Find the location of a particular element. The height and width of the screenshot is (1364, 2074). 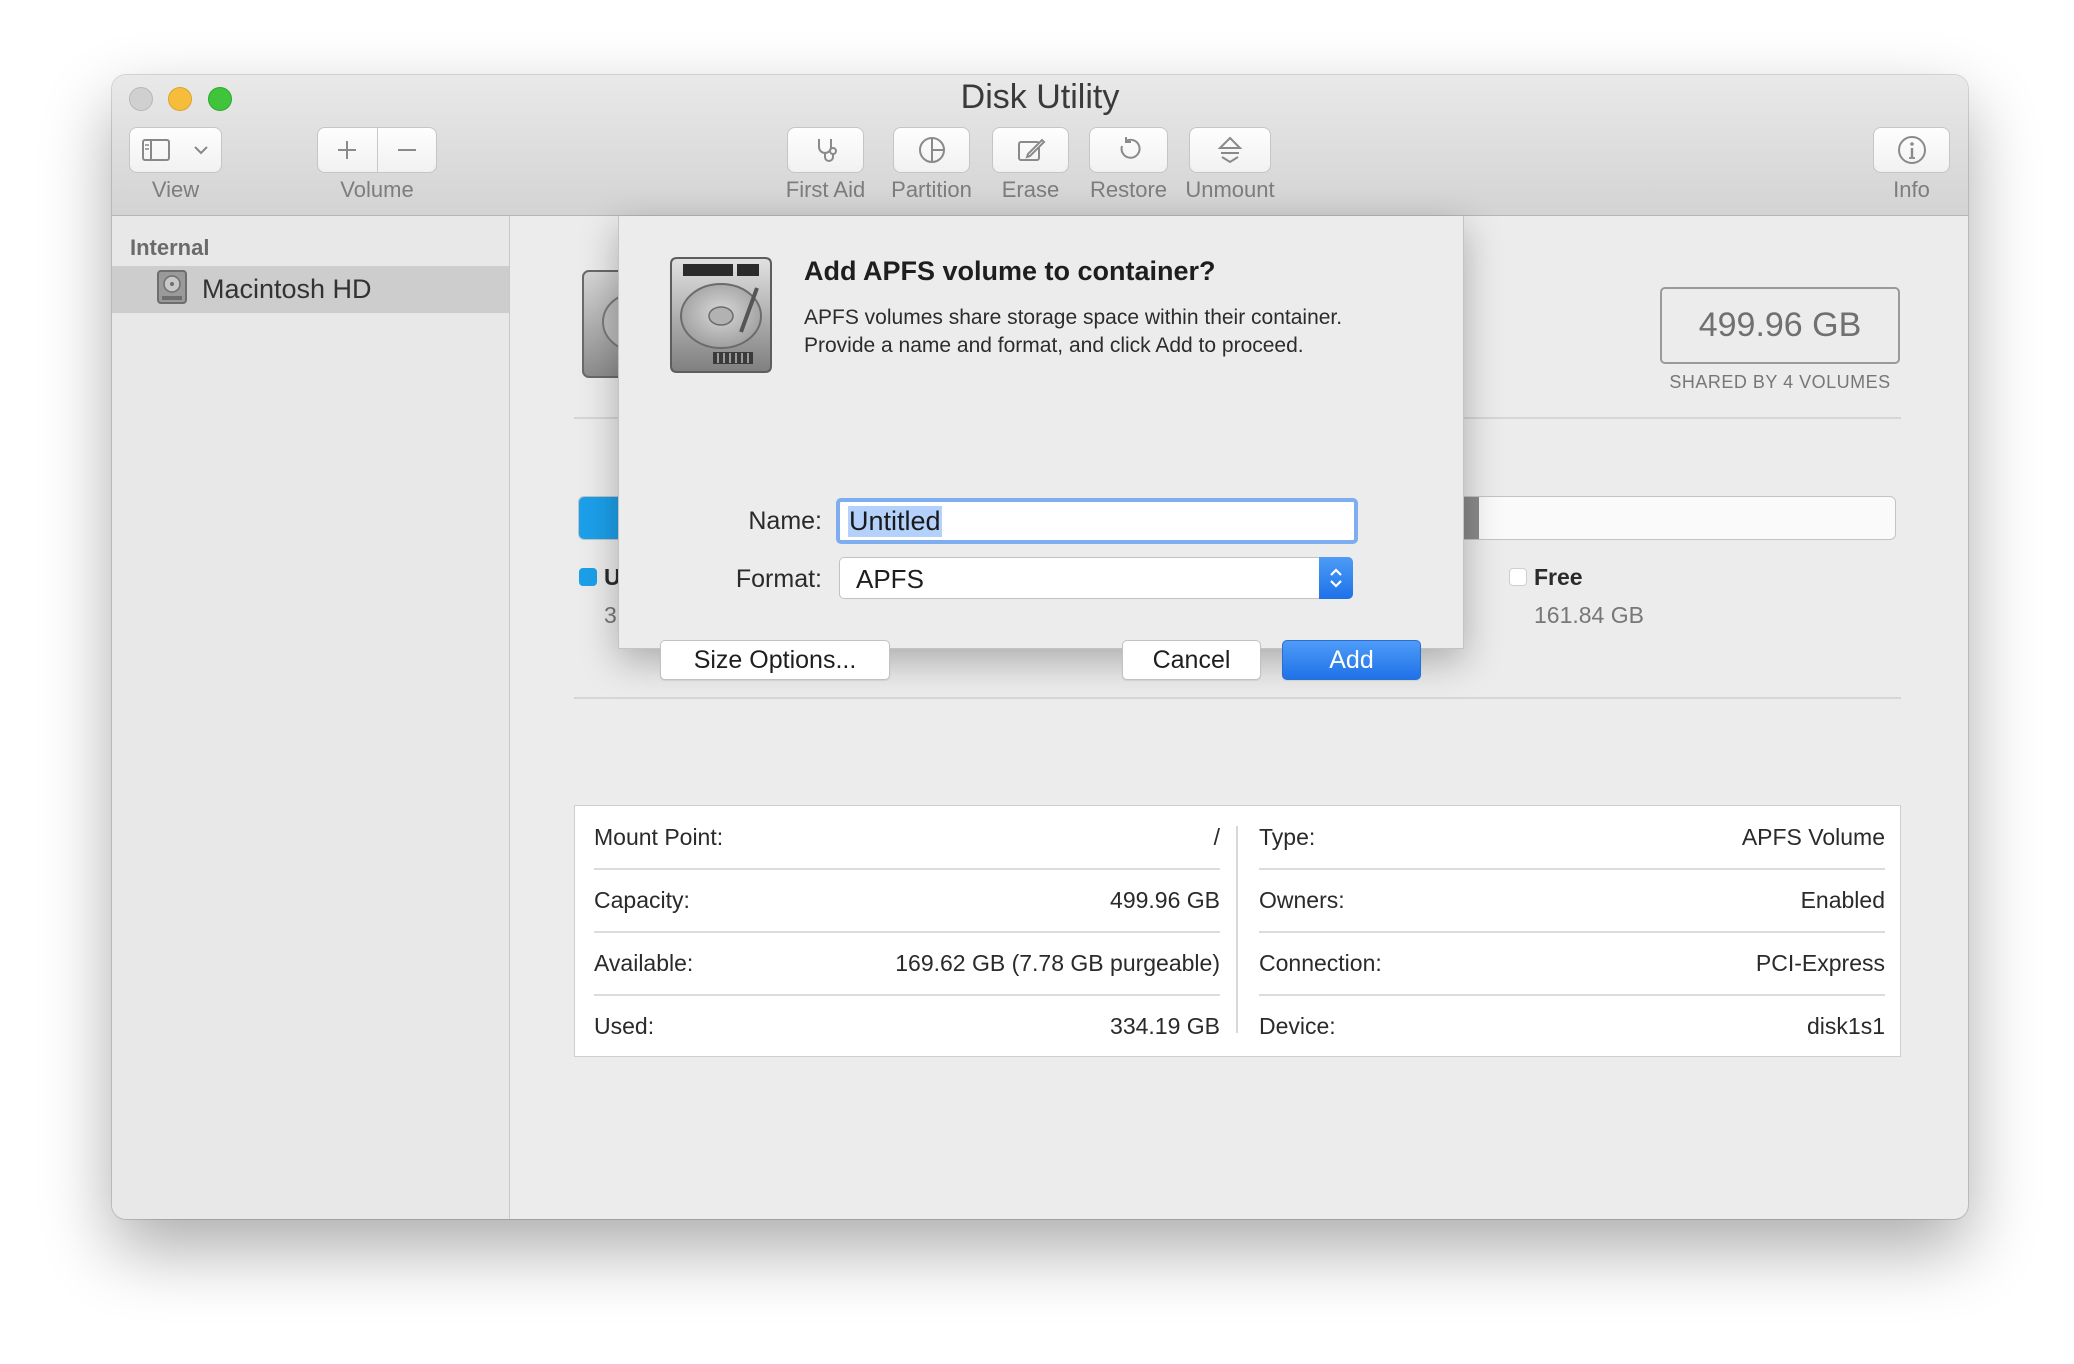

info-button is located at coordinates (1911, 150).